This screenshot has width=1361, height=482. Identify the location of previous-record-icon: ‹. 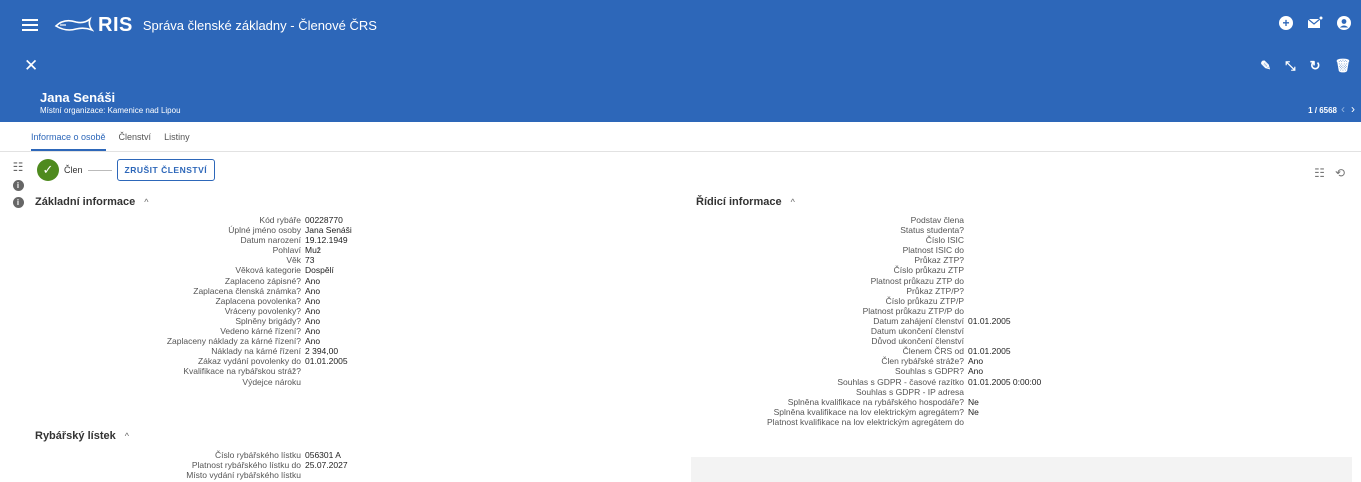
(1343, 109).